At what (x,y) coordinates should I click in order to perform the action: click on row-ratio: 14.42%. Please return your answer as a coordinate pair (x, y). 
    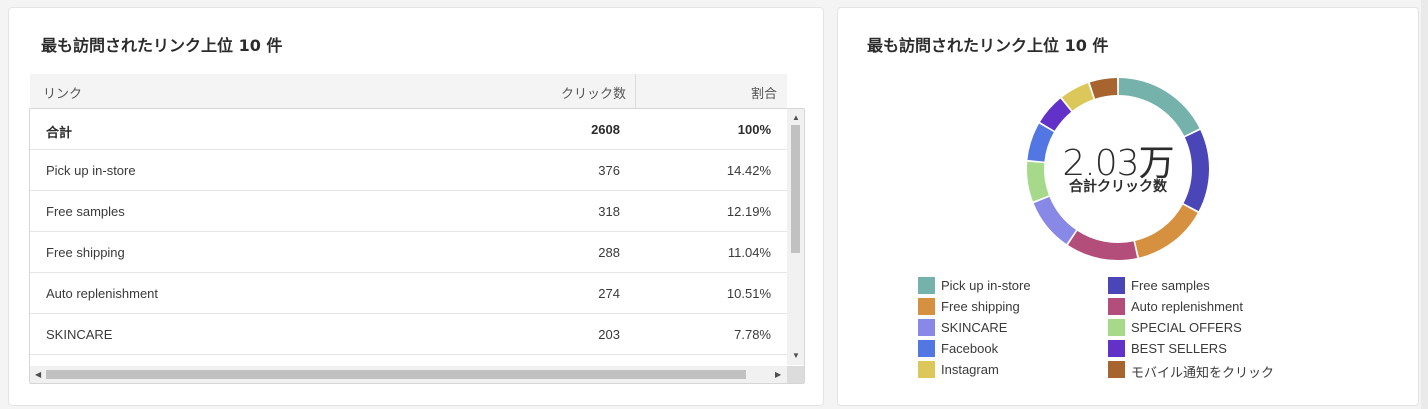
    Looking at the image, I should click on (748, 170).